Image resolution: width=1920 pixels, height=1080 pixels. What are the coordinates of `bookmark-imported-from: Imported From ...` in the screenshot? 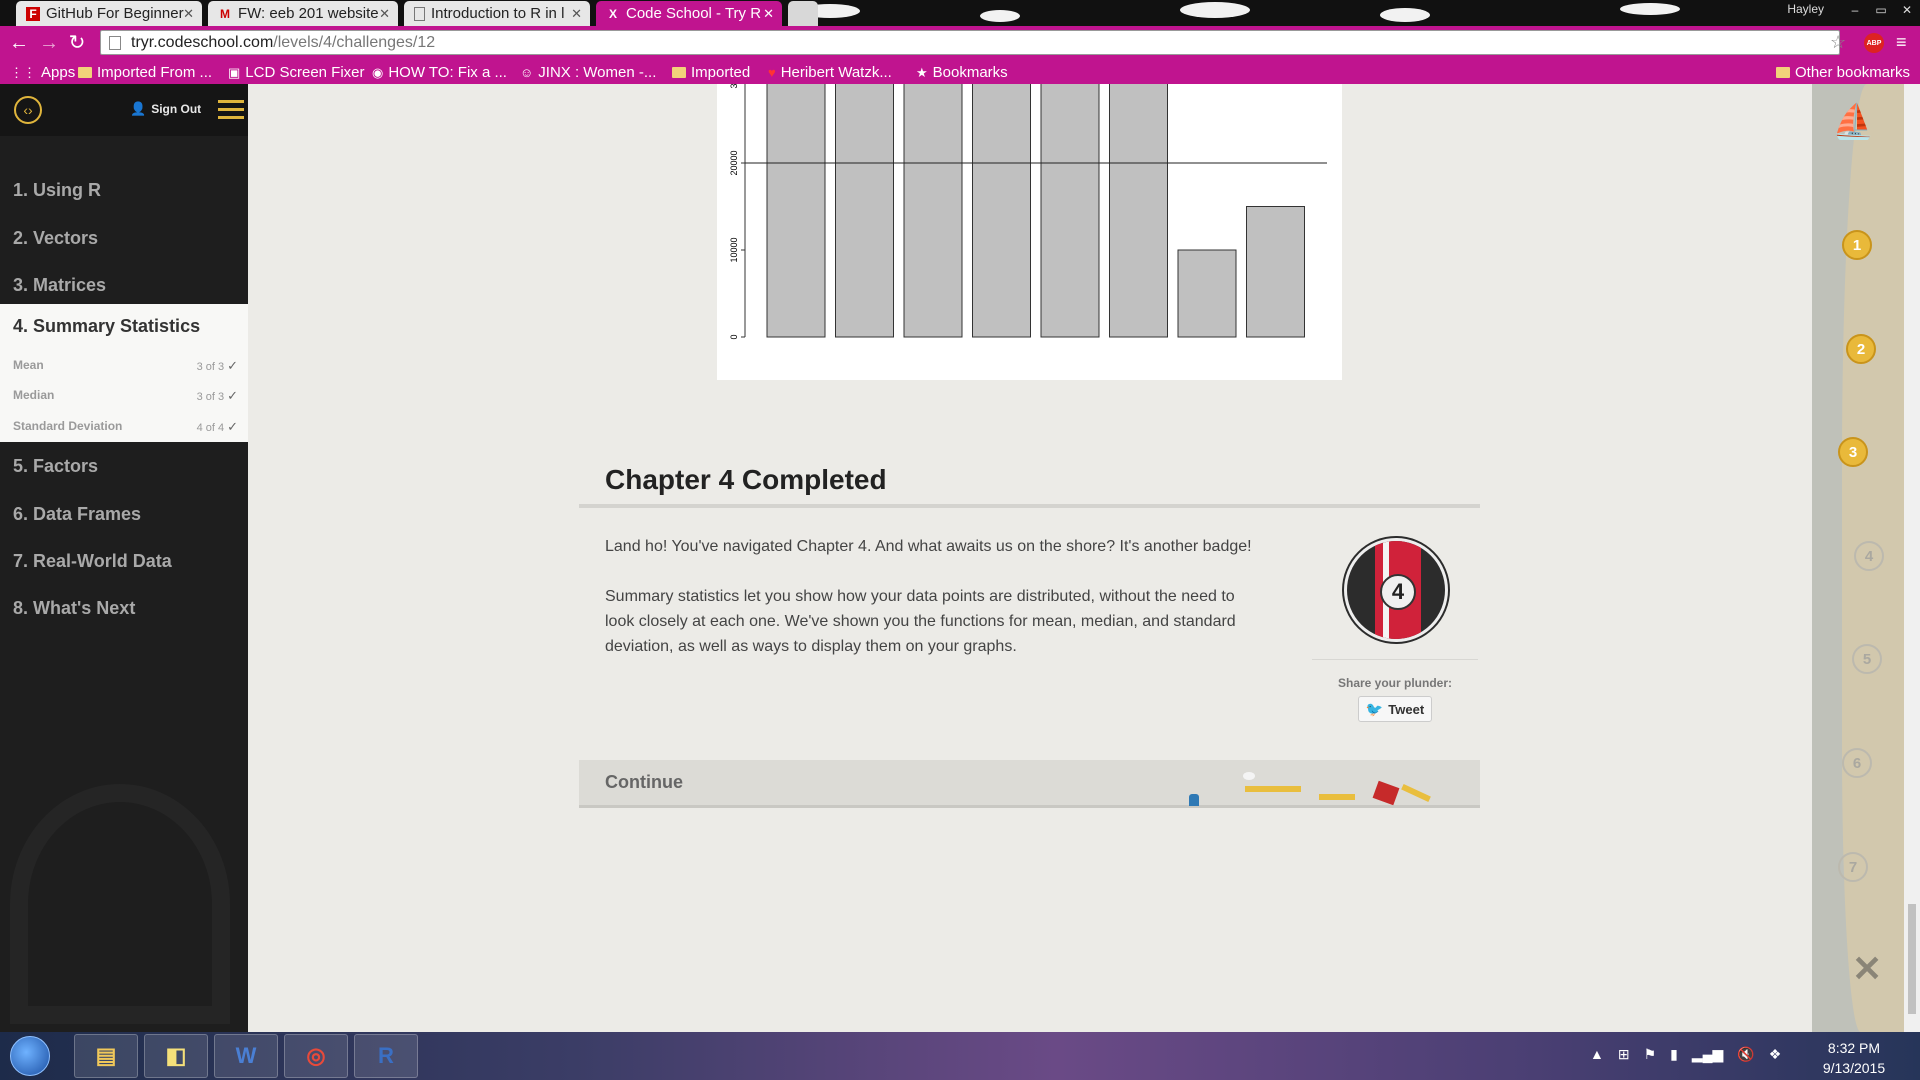 It's located at (145, 72).